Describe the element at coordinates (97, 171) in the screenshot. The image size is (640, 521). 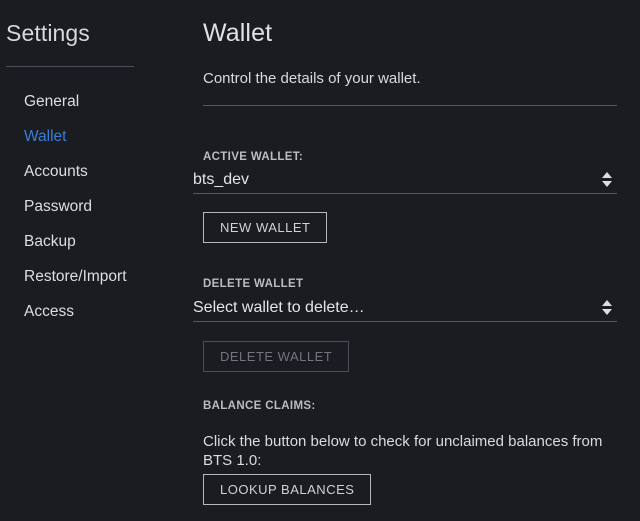
I see `sidebar-item-accounts: Accounts` at that location.